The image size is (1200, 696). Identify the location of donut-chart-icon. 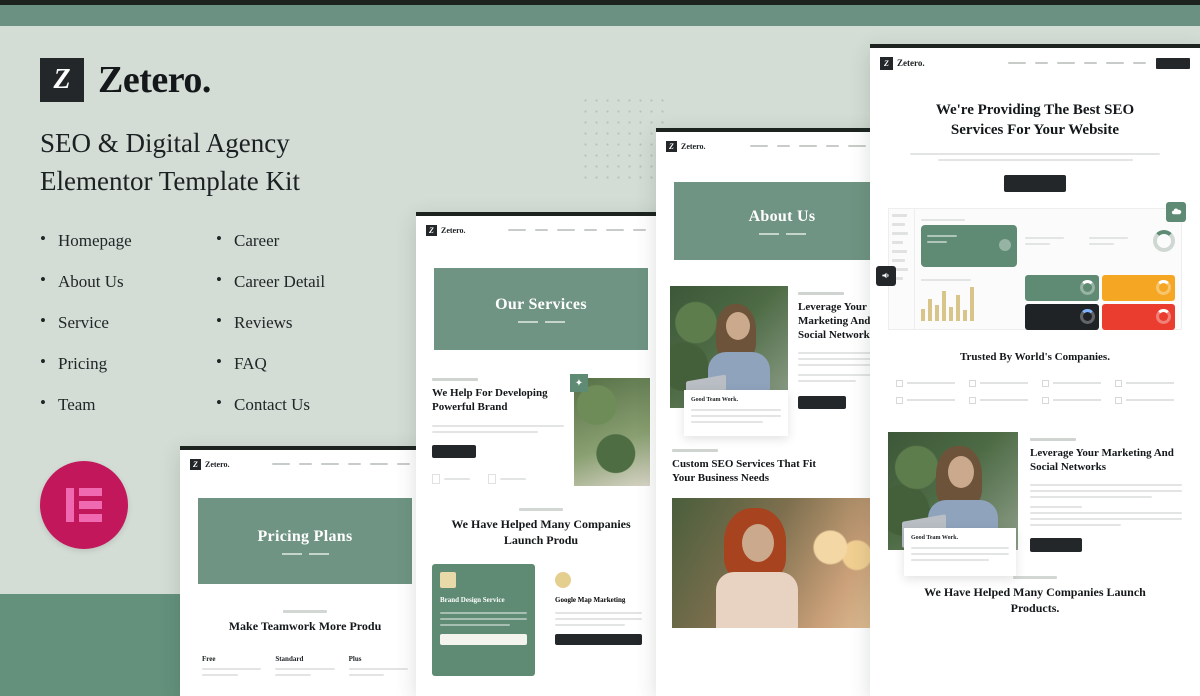
(1164, 240).